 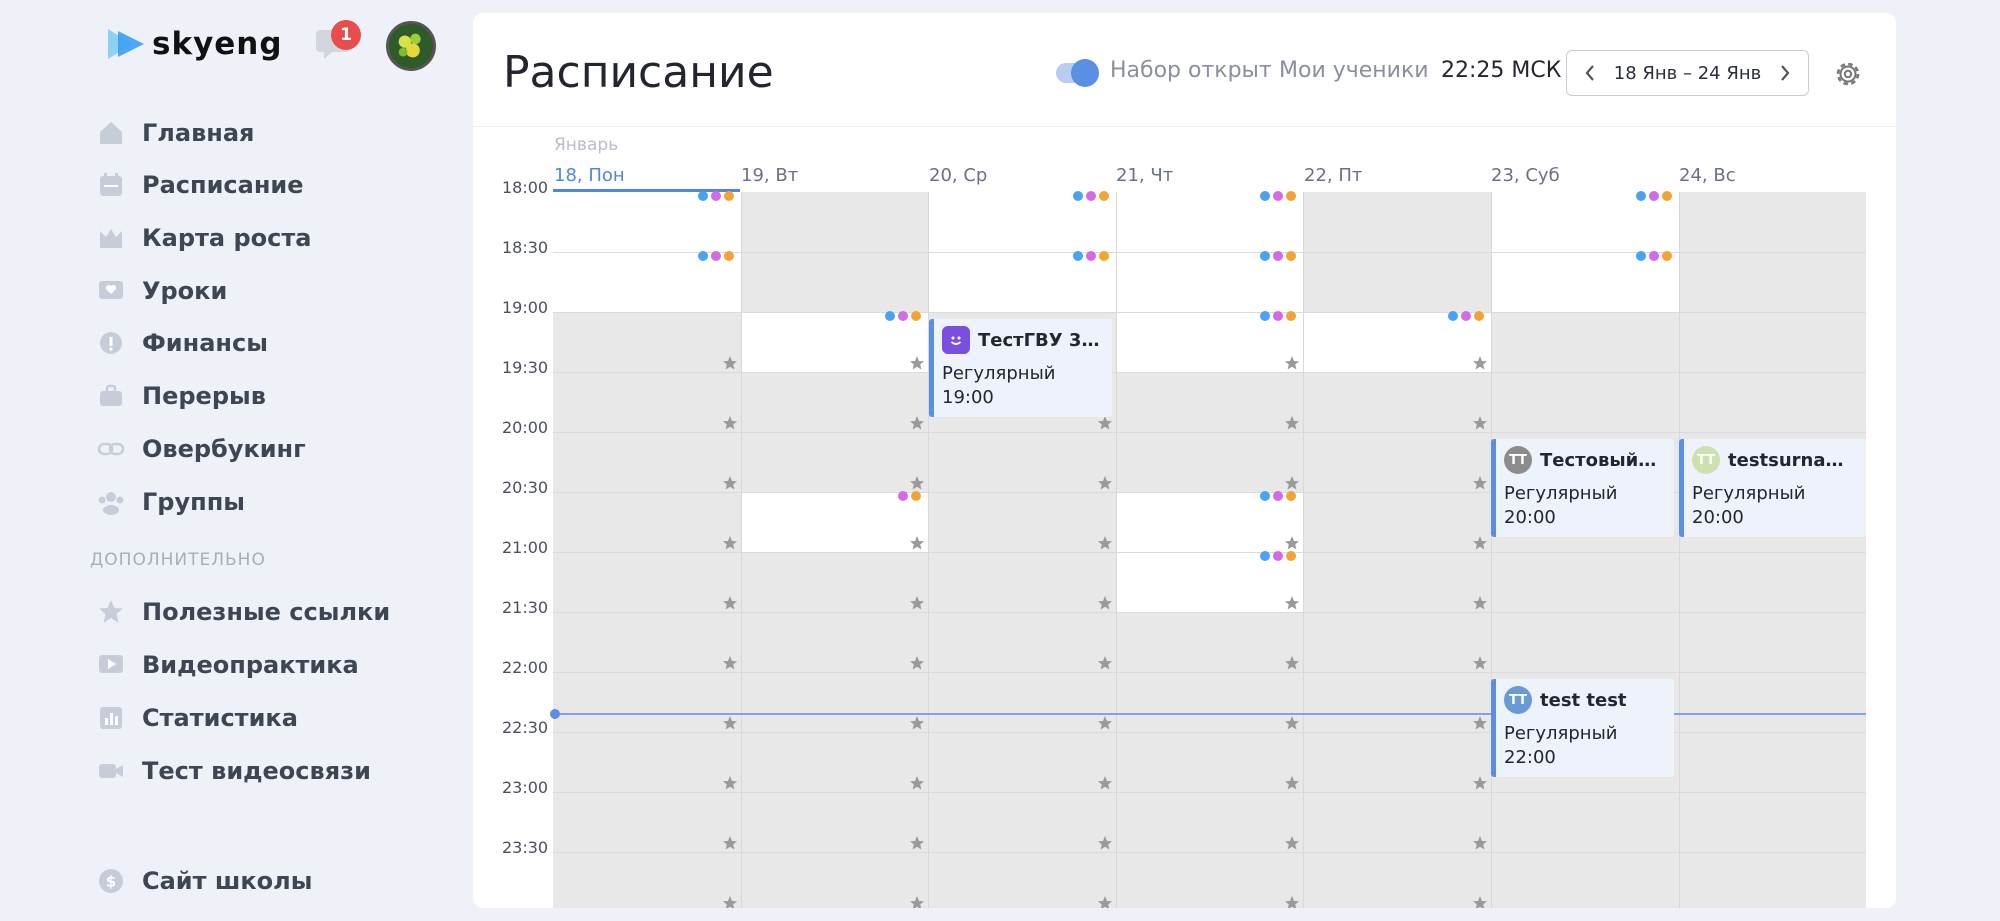 What do you see at coordinates (1590, 73) in the screenshot?
I see `prev-week-button` at bounding box center [1590, 73].